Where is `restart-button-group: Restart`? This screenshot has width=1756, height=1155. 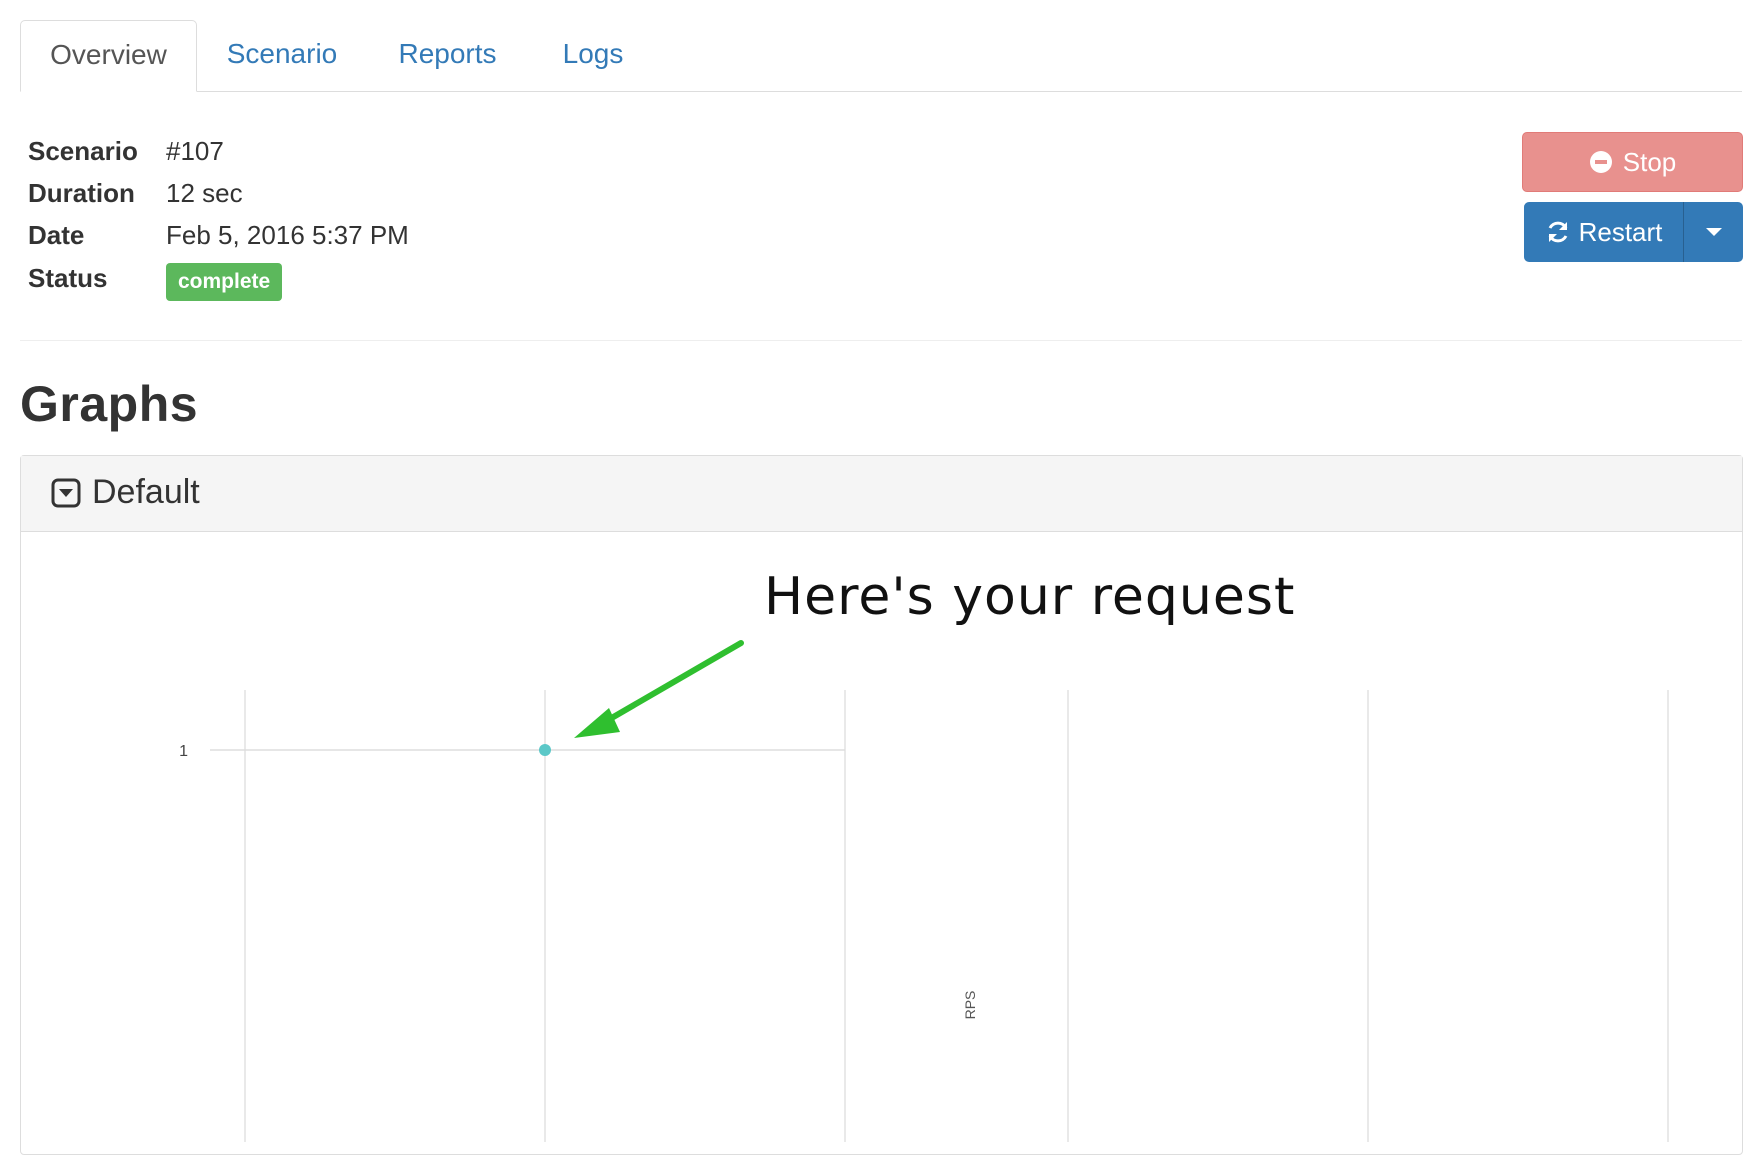
restart-button-group: Restart is located at coordinates (1633, 232).